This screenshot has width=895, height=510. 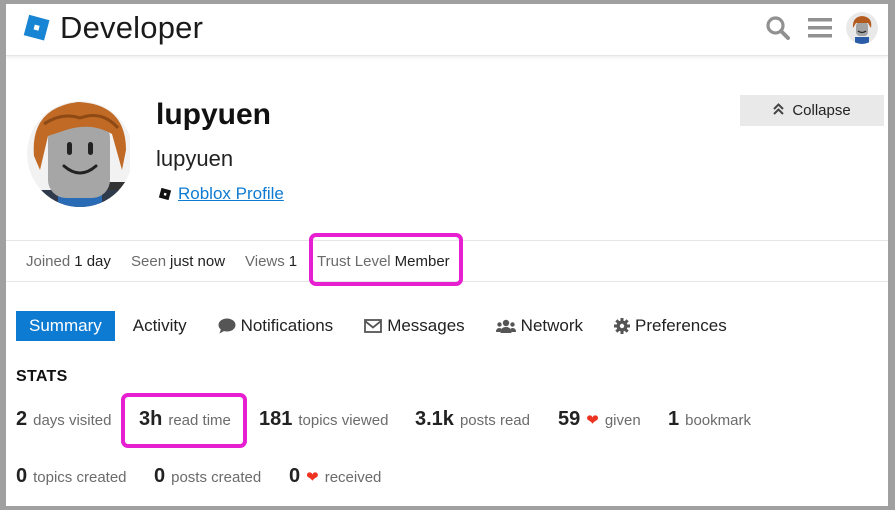 What do you see at coordinates (80, 477) in the screenshot?
I see `stat-topics-created-label: topics created` at bounding box center [80, 477].